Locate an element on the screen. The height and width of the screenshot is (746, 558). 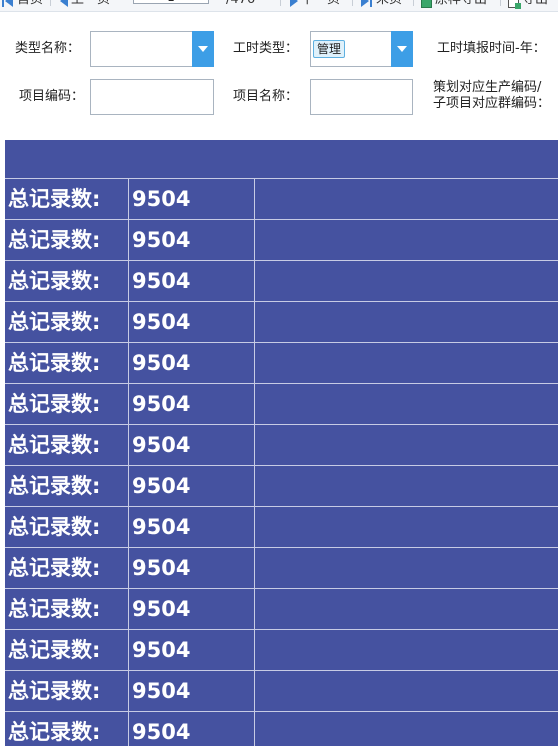
project-name-label: 项目名称： is located at coordinates (266, 96).